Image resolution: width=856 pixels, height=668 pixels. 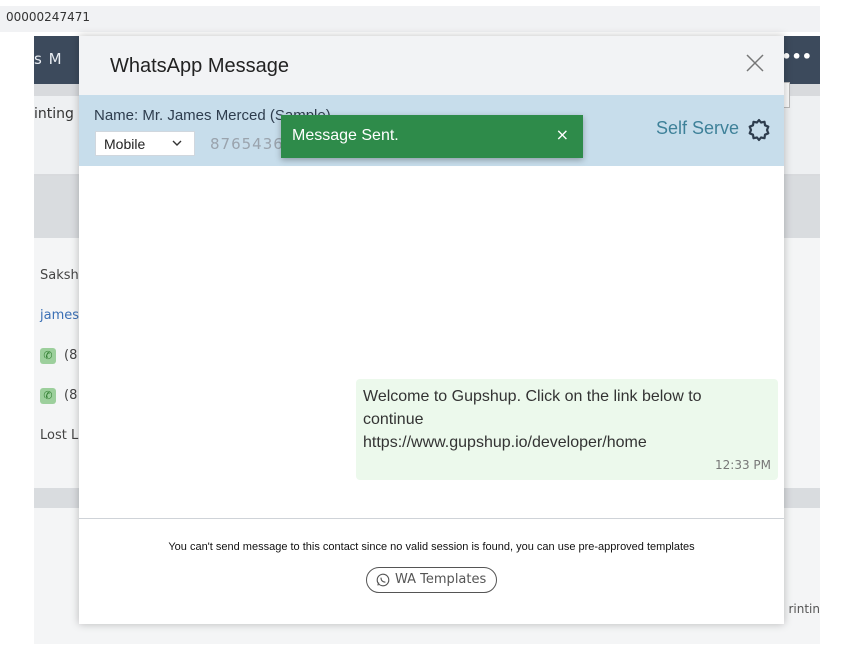 I want to click on more-icon: •••, so click(x=796, y=56).